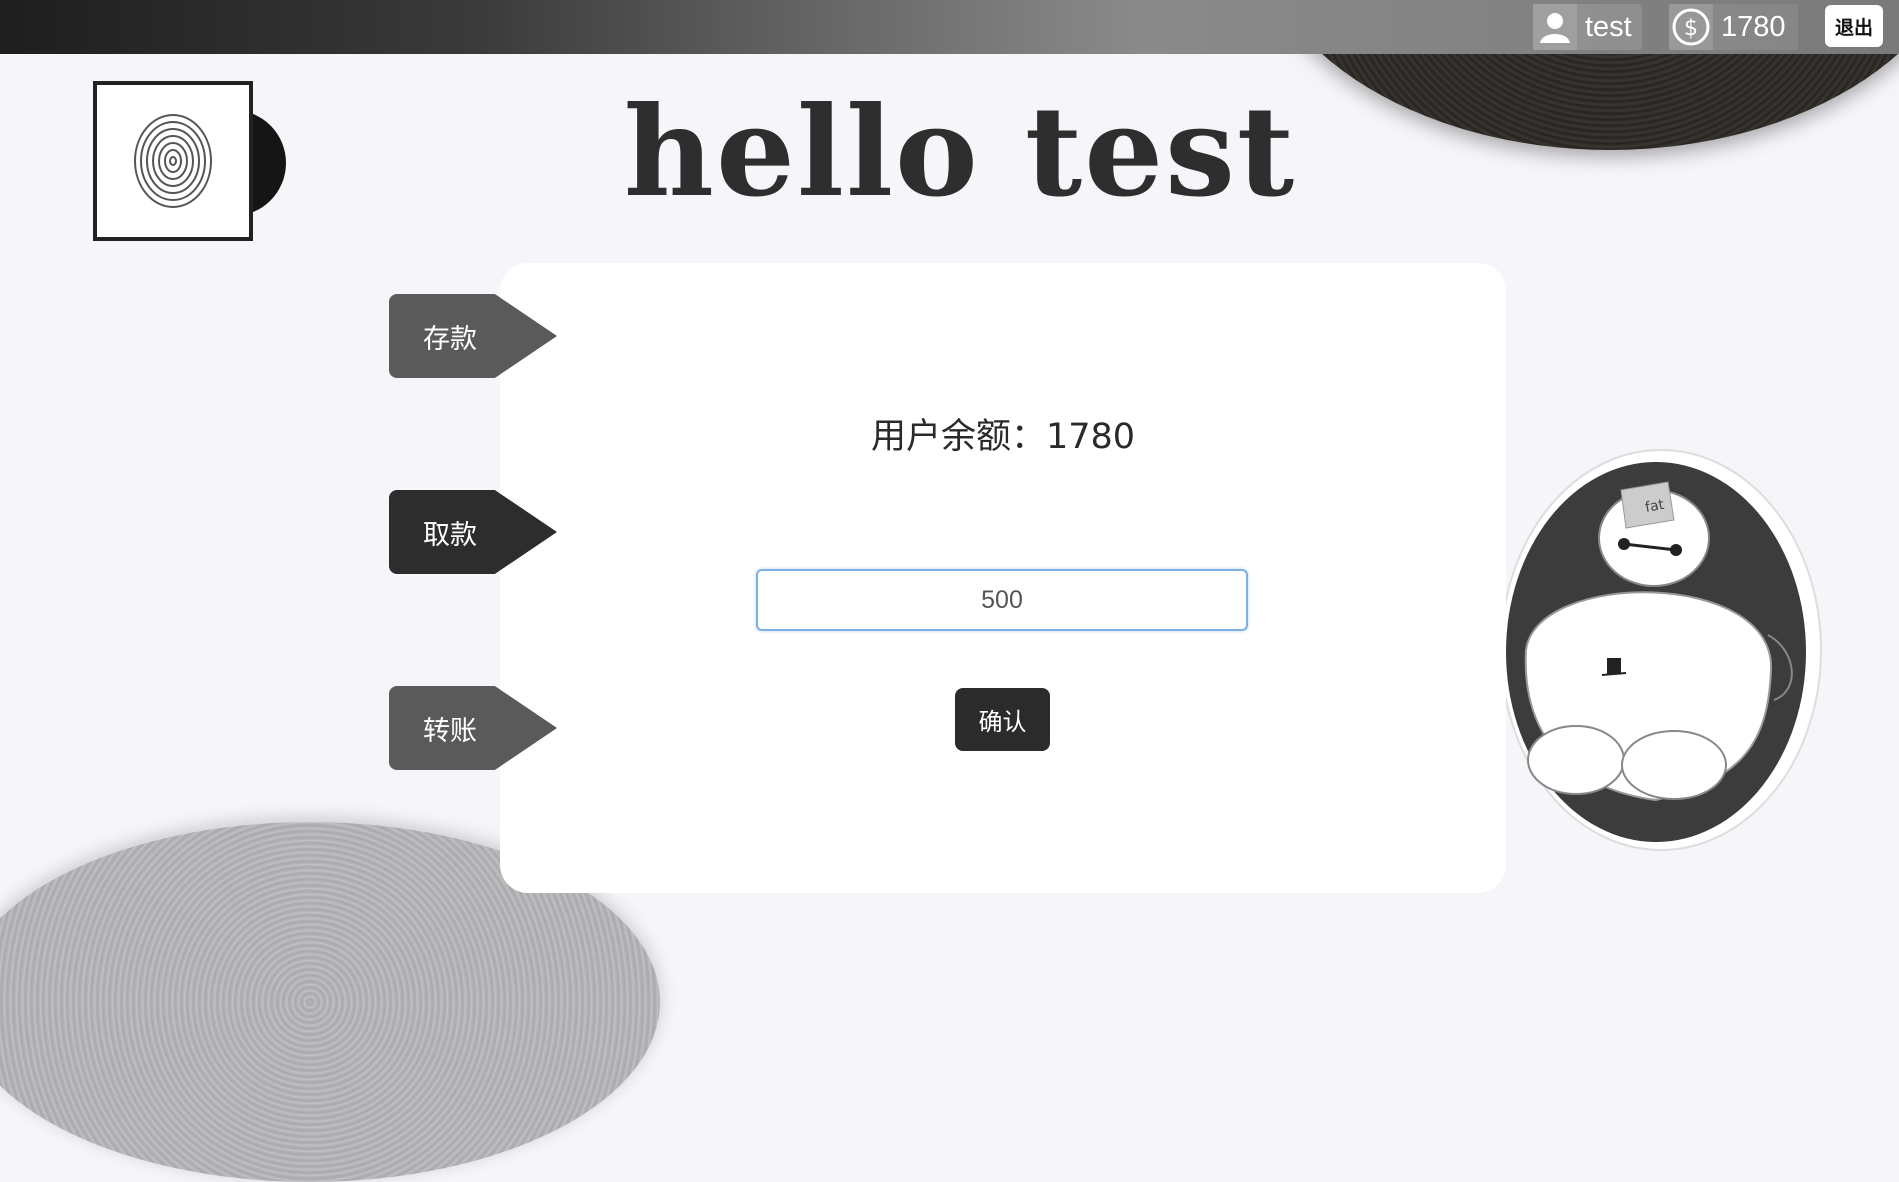 The image size is (1899, 1182). What do you see at coordinates (1555, 27) in the screenshot?
I see `user-icon` at bounding box center [1555, 27].